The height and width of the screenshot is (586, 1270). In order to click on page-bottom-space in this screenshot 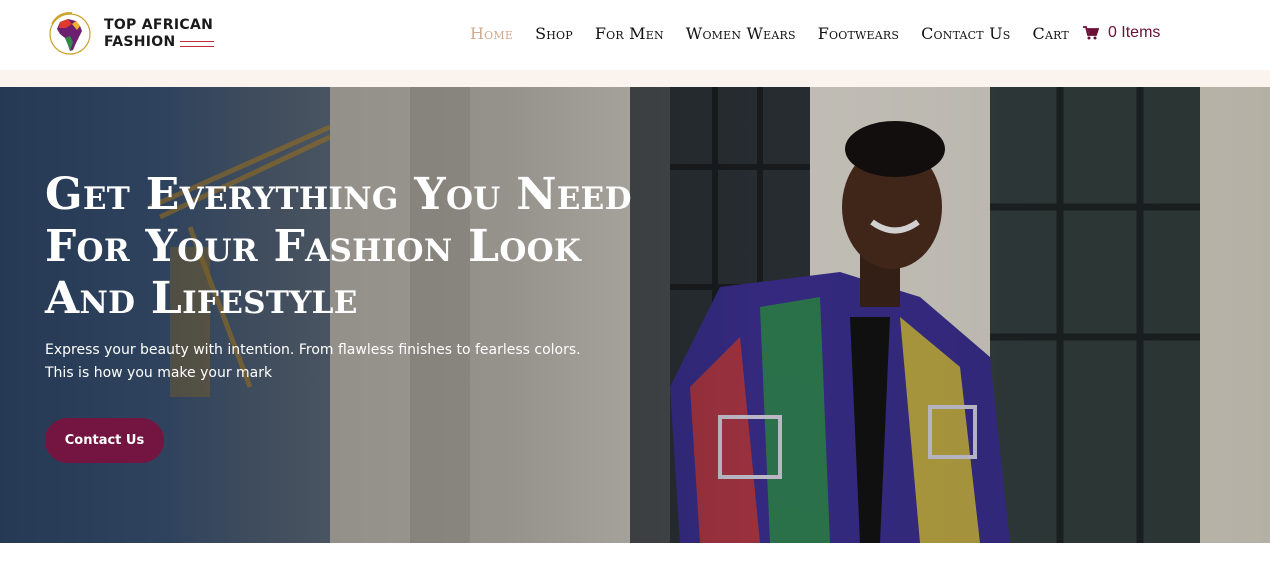, I will do `click(635, 564)`.